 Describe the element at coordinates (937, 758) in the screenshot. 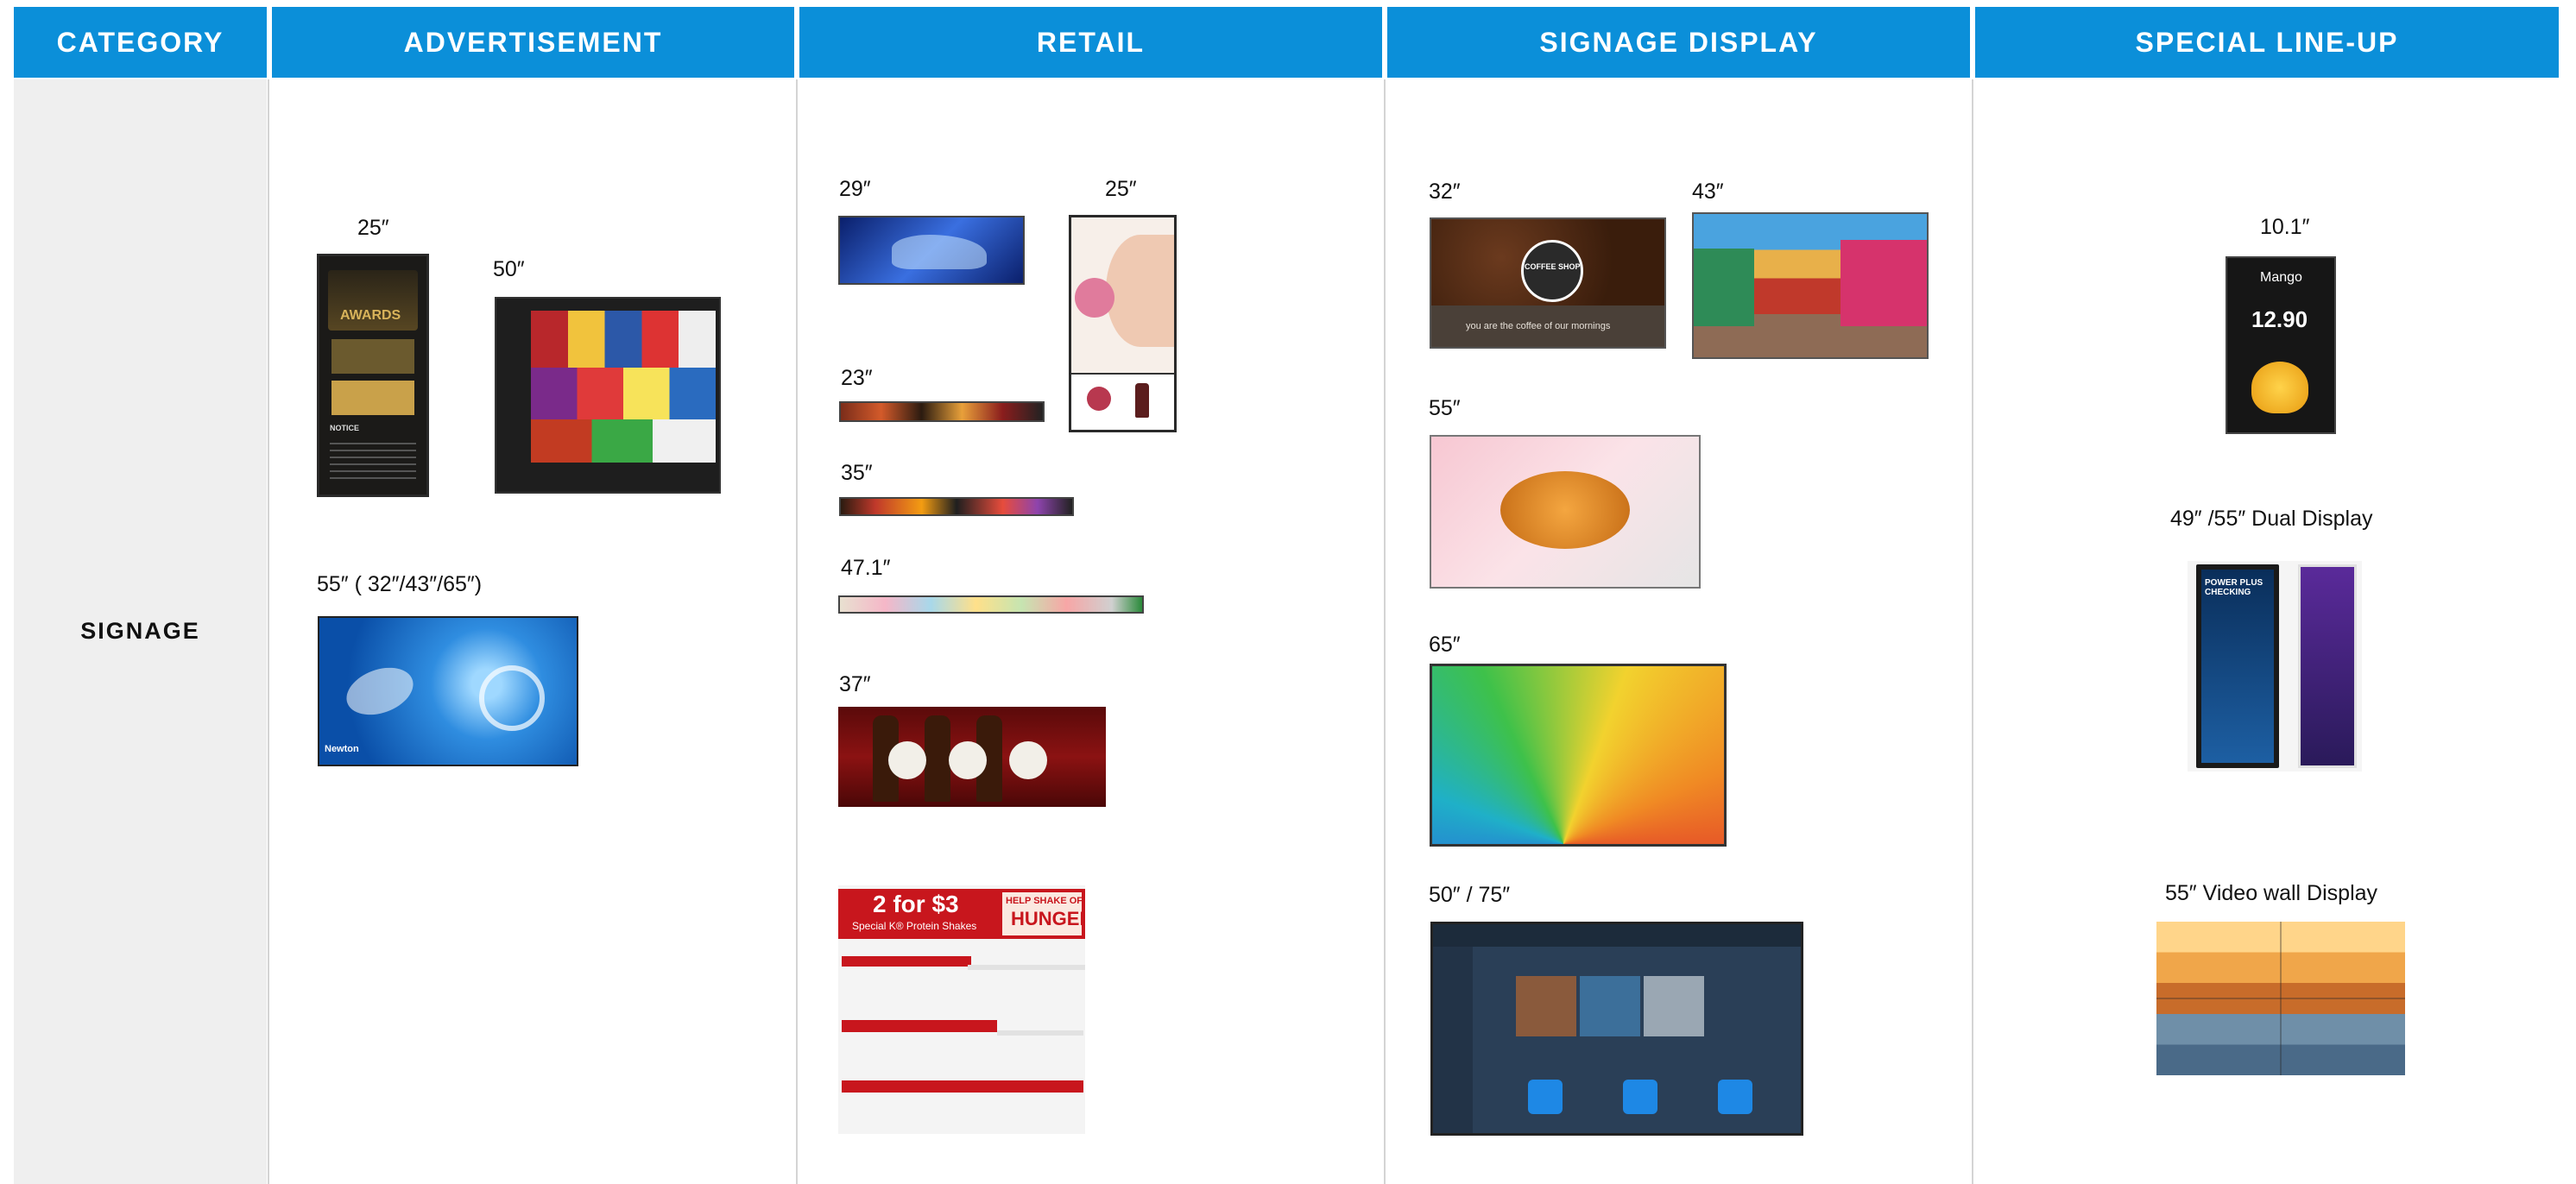

I see `bottle` at that location.